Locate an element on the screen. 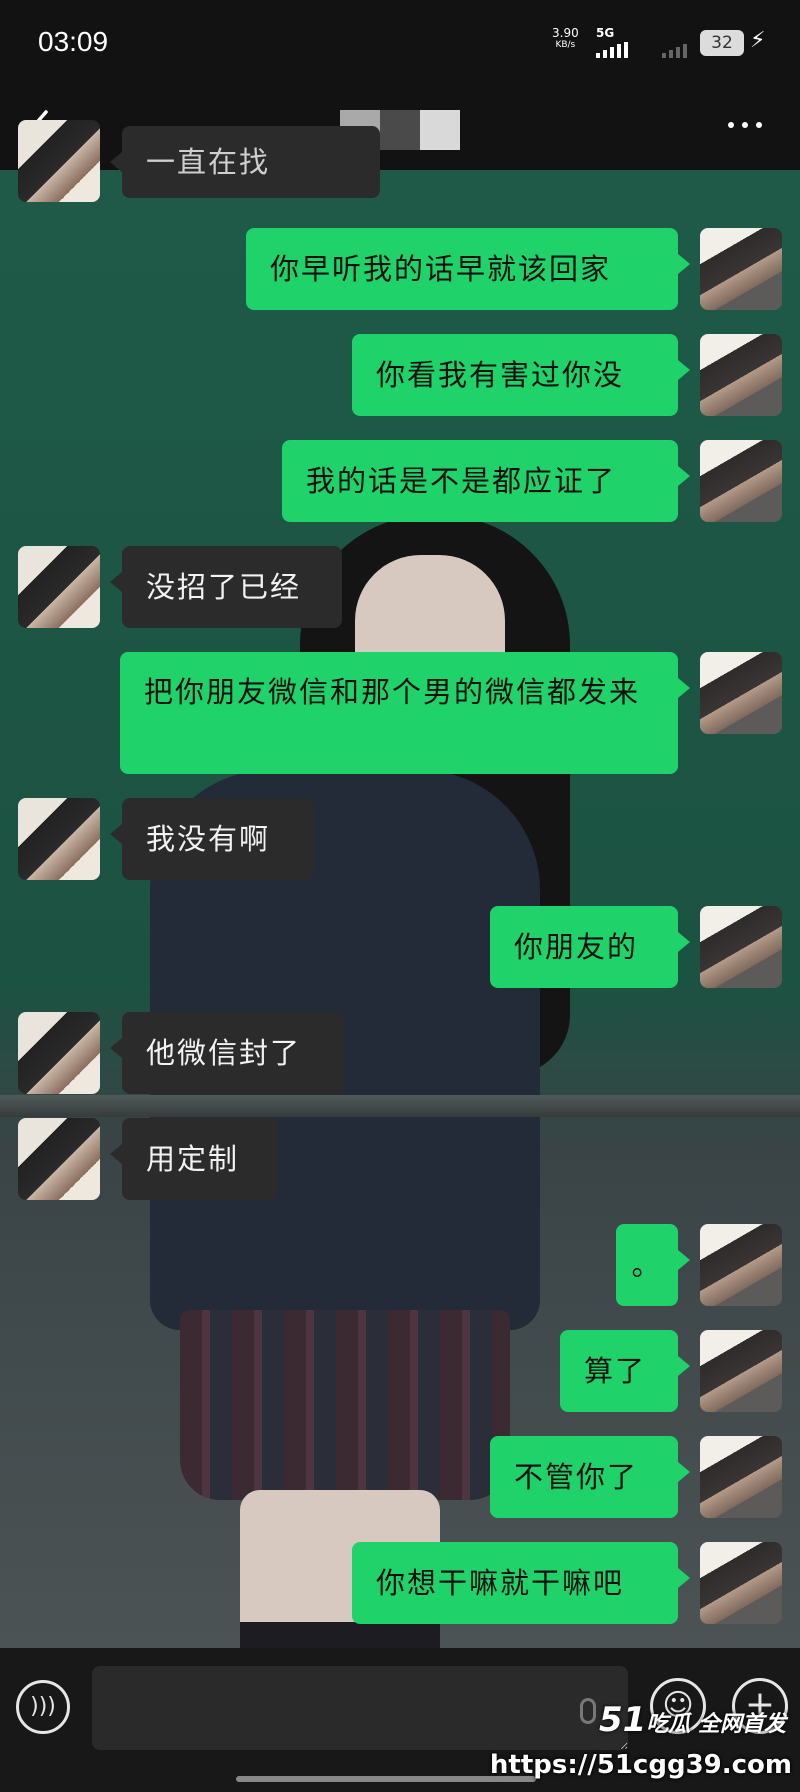 Image resolution: width=800 pixels, height=1792 pixels. message-bubble-sent: 我的话是不是都应证了 is located at coordinates (486, 481).